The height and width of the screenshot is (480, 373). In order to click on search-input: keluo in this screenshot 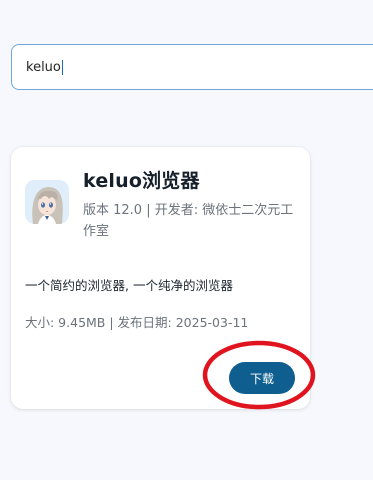, I will do `click(192, 67)`.